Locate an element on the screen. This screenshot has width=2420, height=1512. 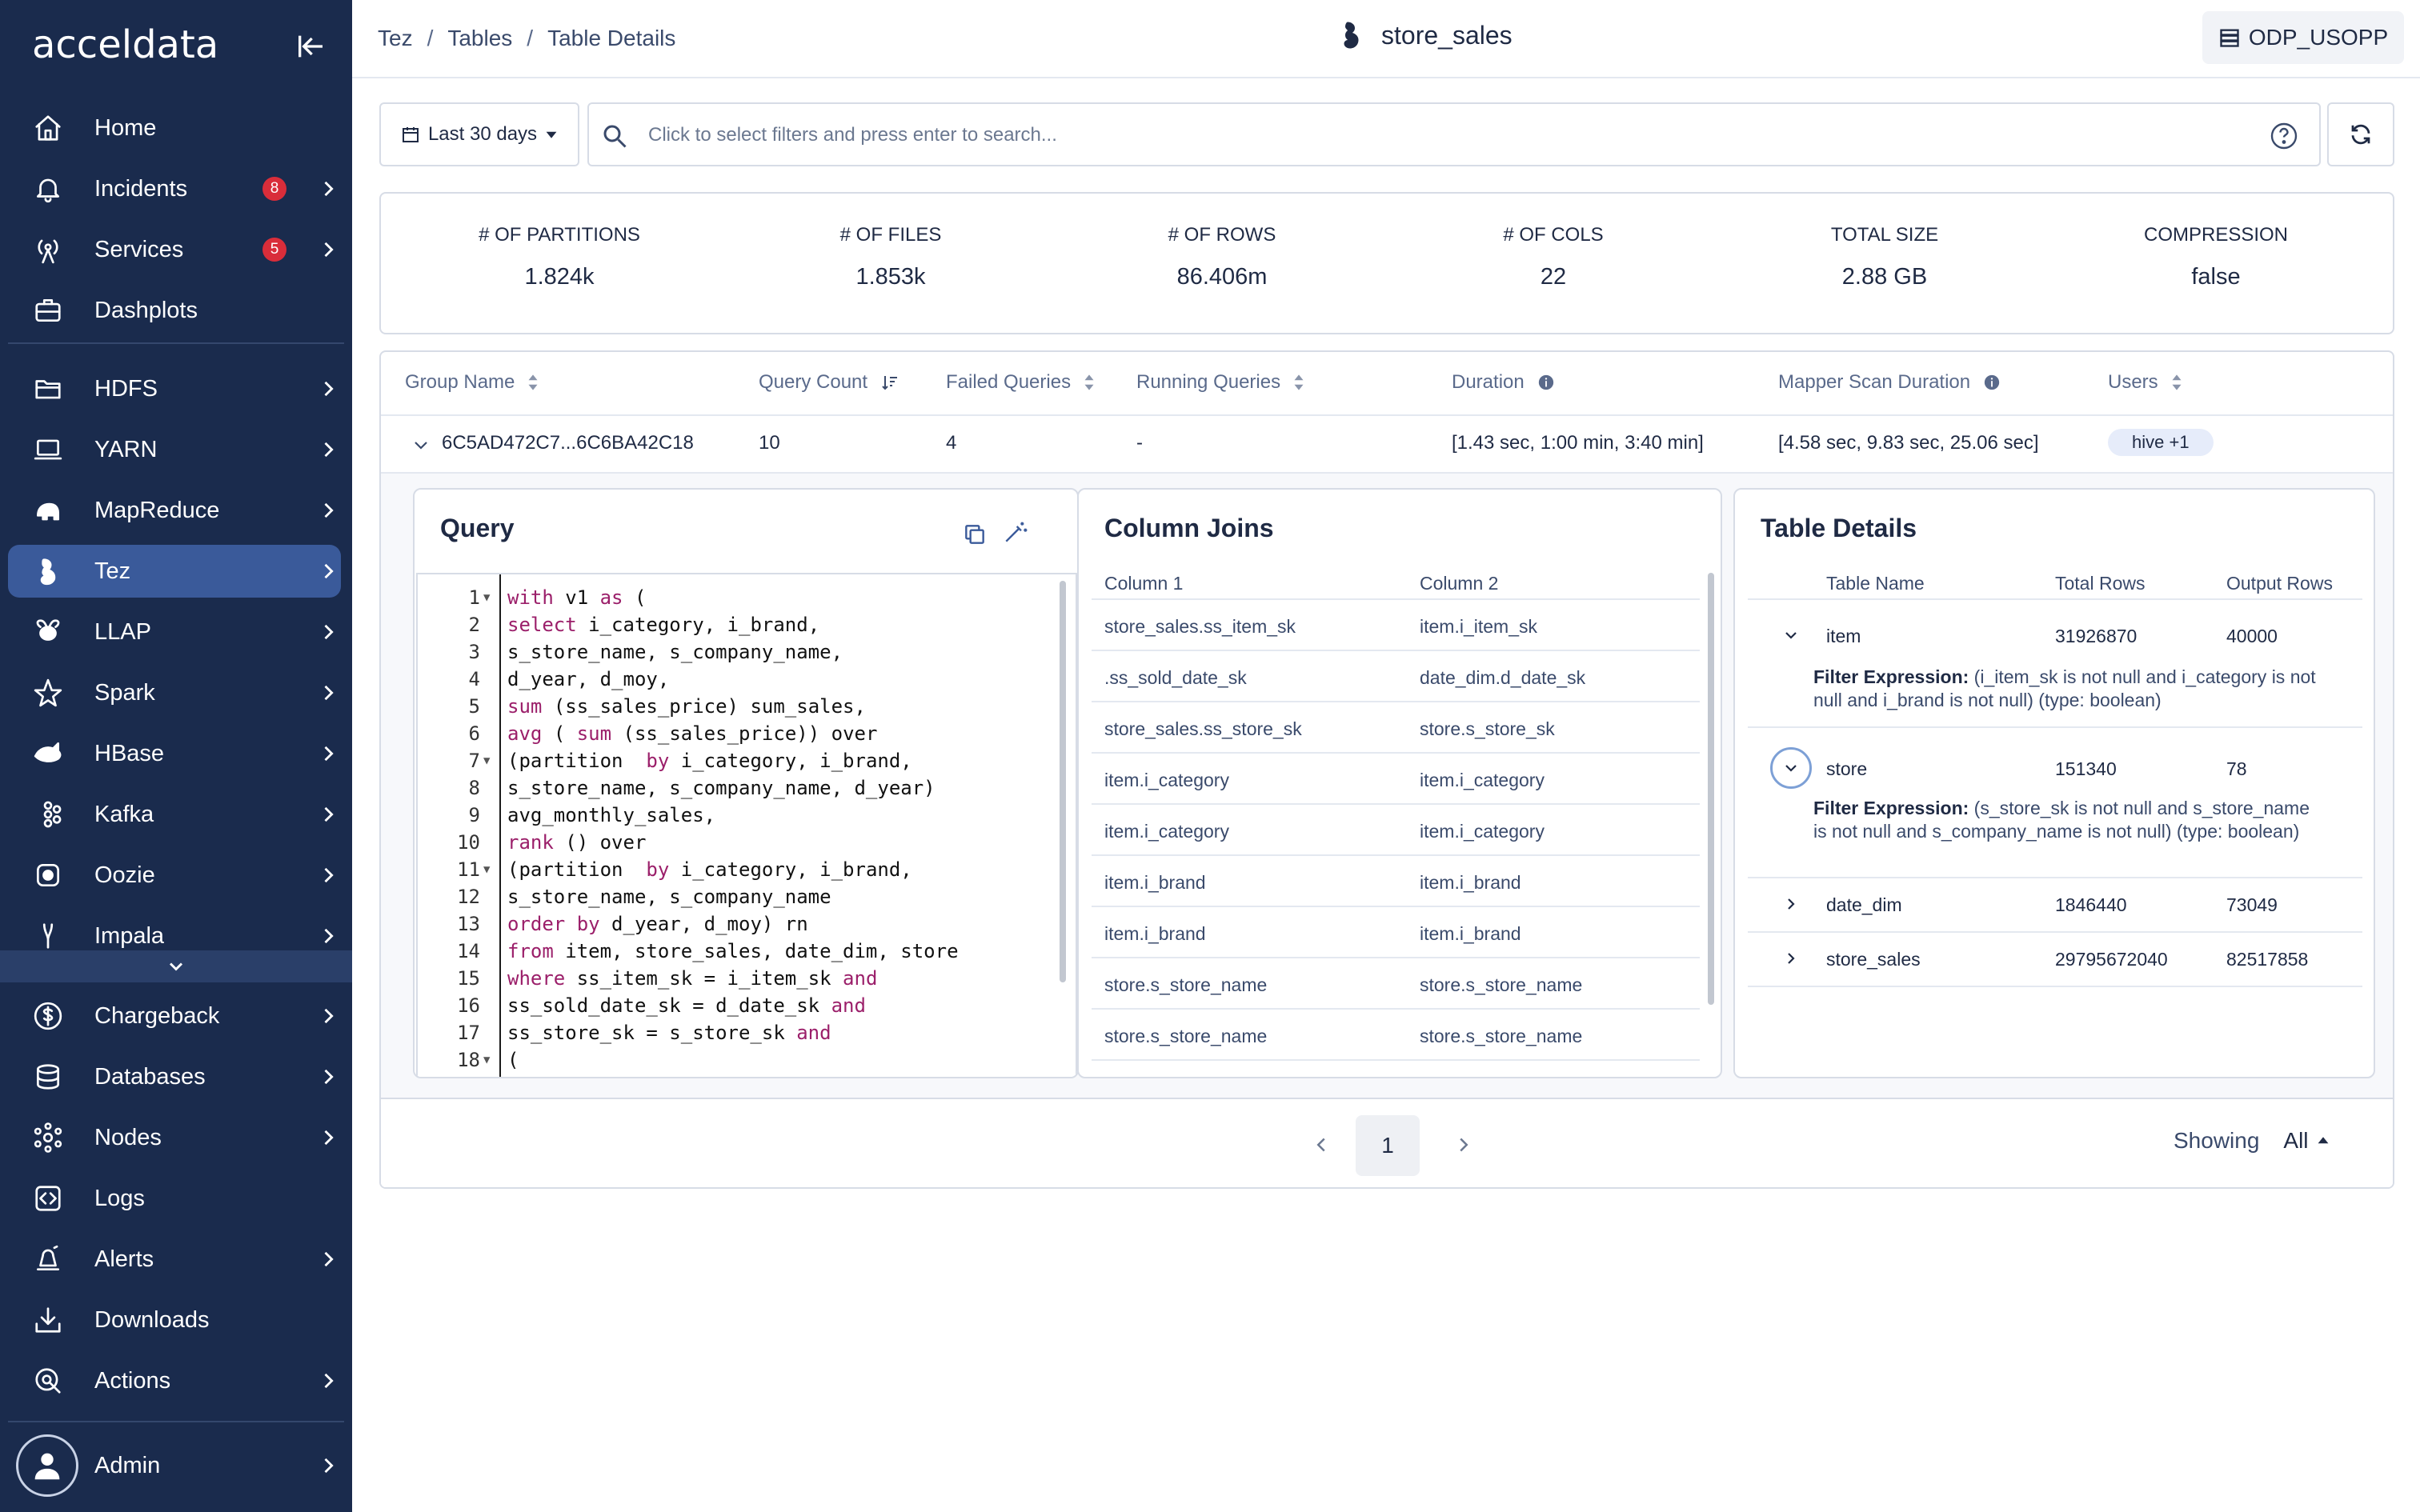
code-token: by is located at coordinates (658, 761).